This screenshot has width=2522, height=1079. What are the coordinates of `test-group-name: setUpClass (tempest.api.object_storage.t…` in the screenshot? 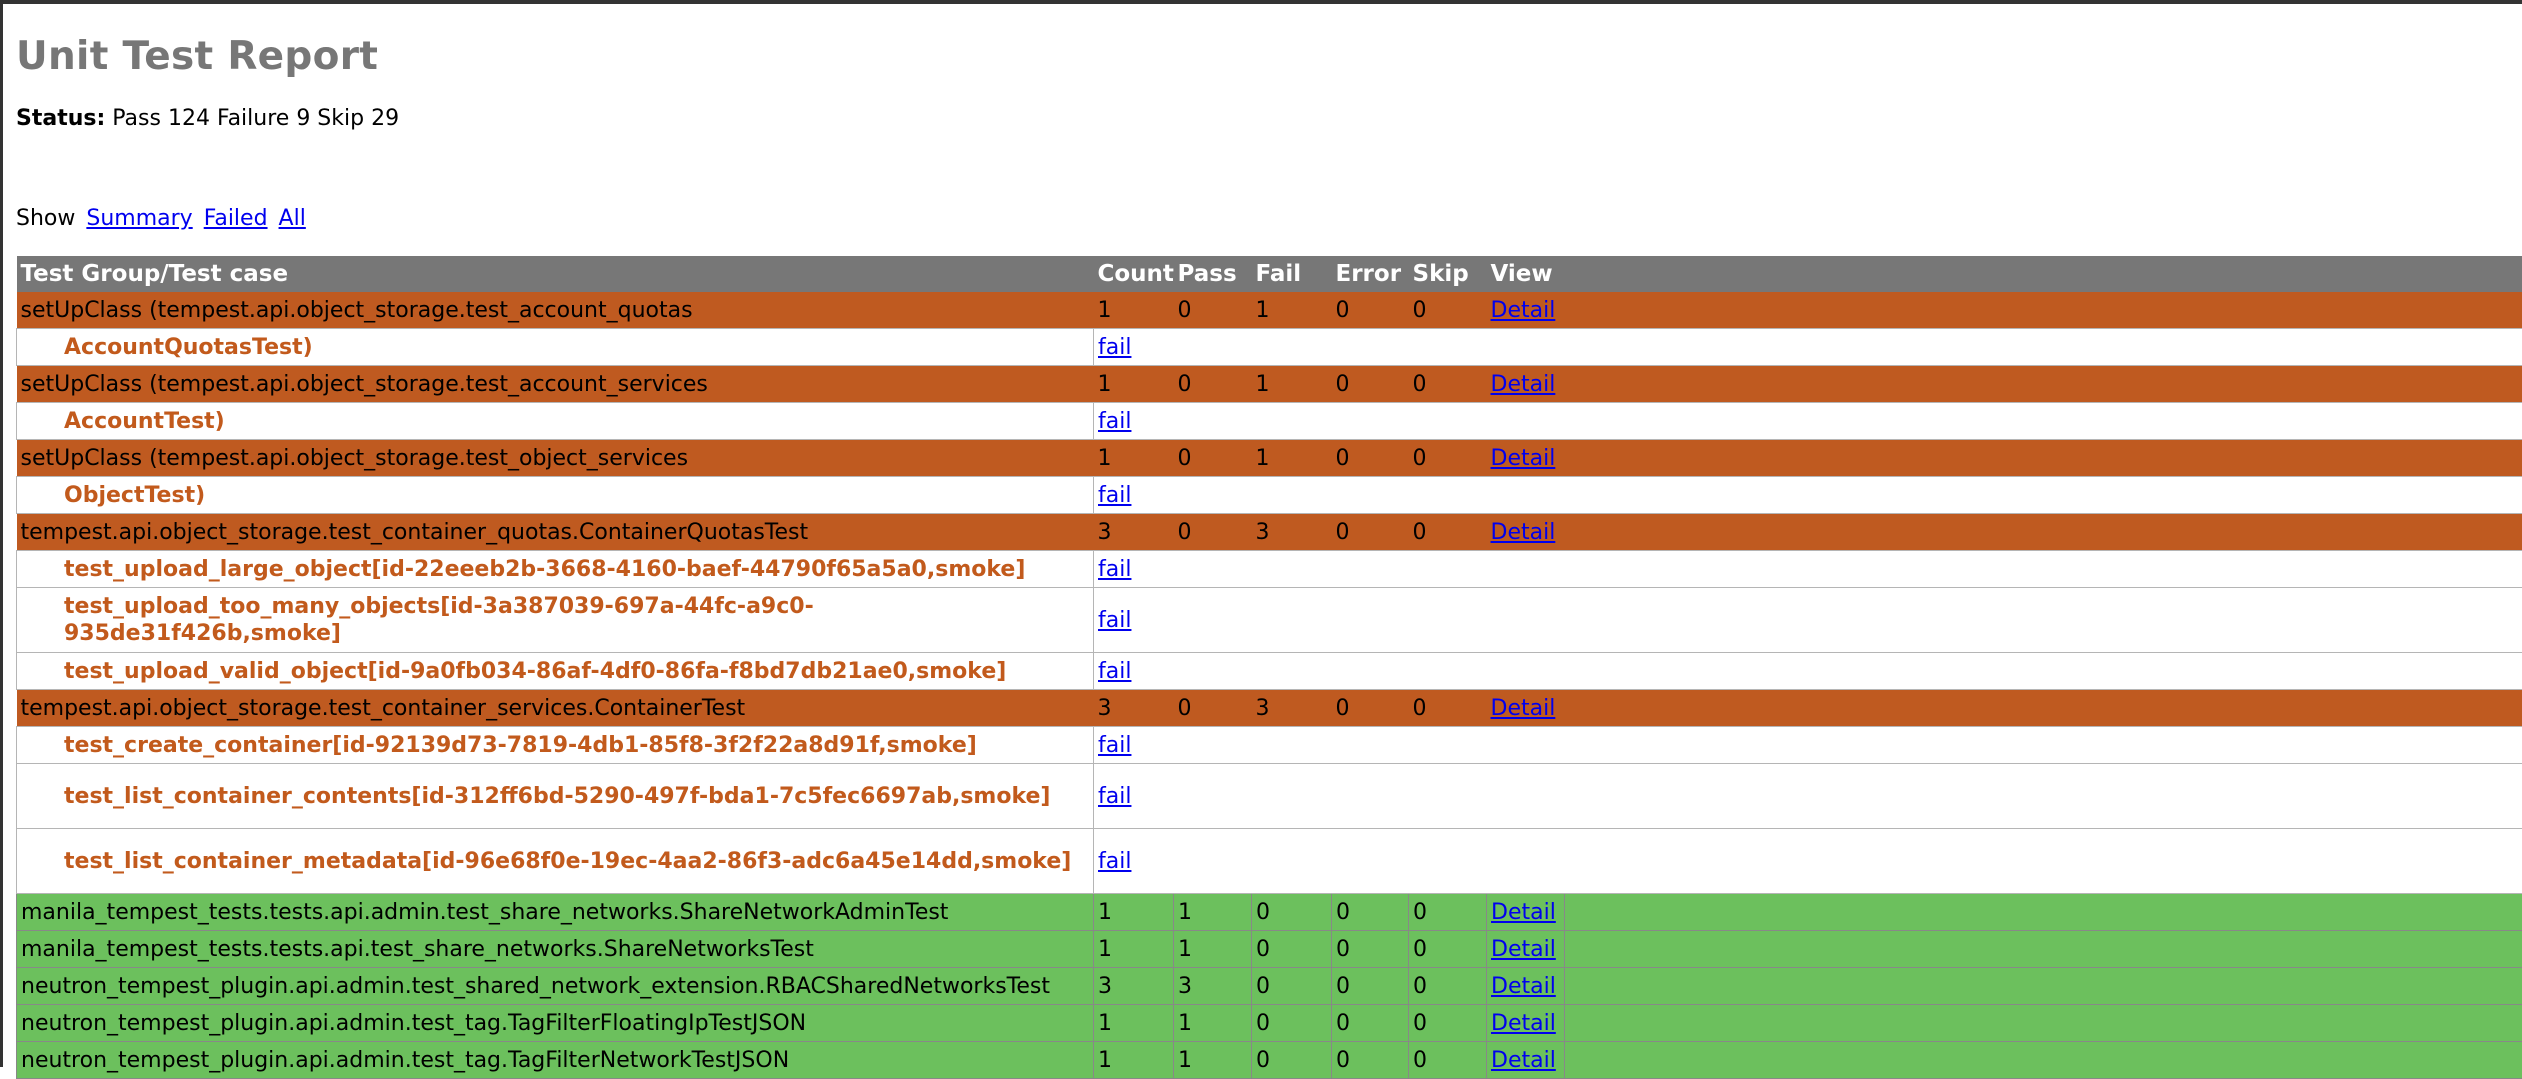 It's located at (555, 384).